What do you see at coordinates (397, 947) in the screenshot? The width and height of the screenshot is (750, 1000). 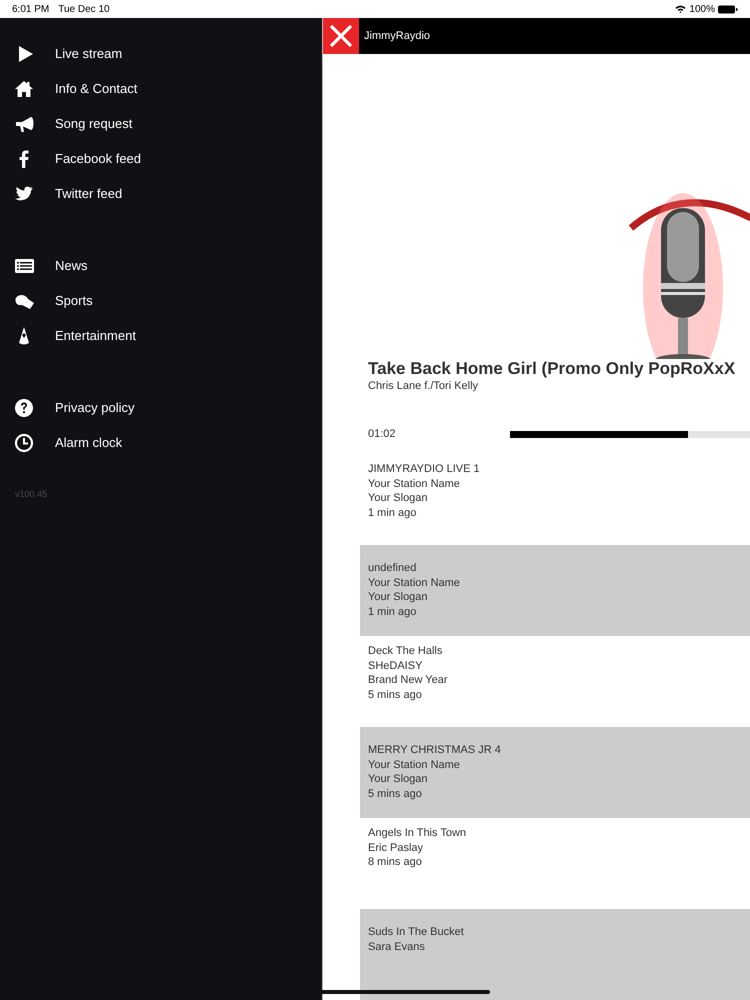 I see `history-text: Sara Evans` at bounding box center [397, 947].